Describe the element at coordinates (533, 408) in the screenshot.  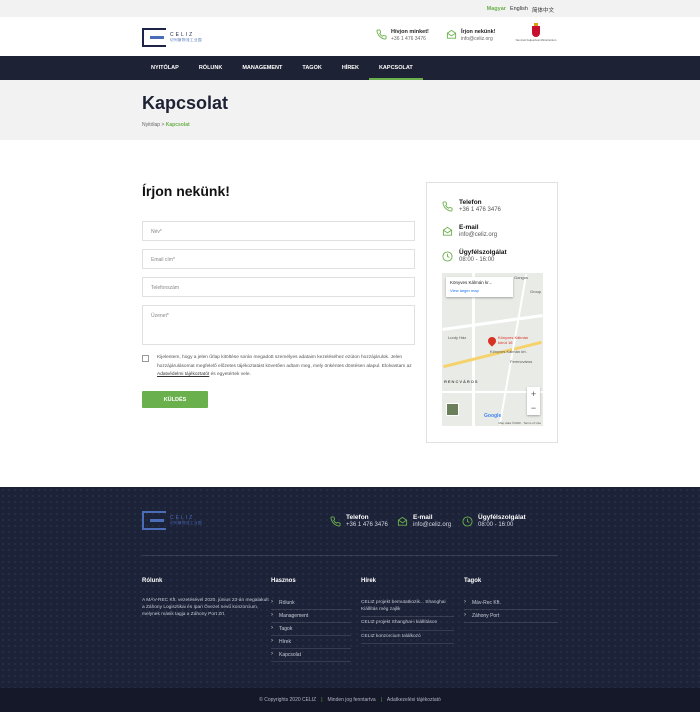
I see `zoom-out-button: −` at that location.